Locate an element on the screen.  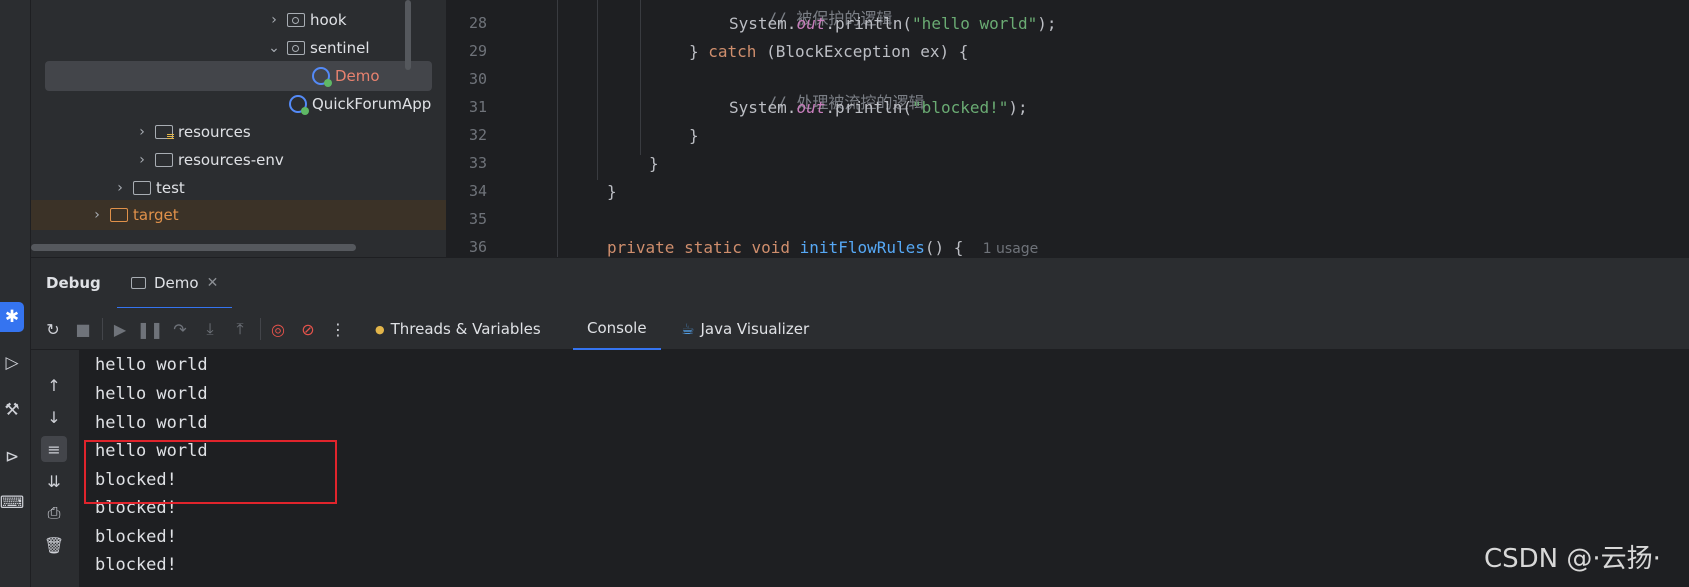
arrow-down-icon: ↓ is located at coordinates (54, 417).